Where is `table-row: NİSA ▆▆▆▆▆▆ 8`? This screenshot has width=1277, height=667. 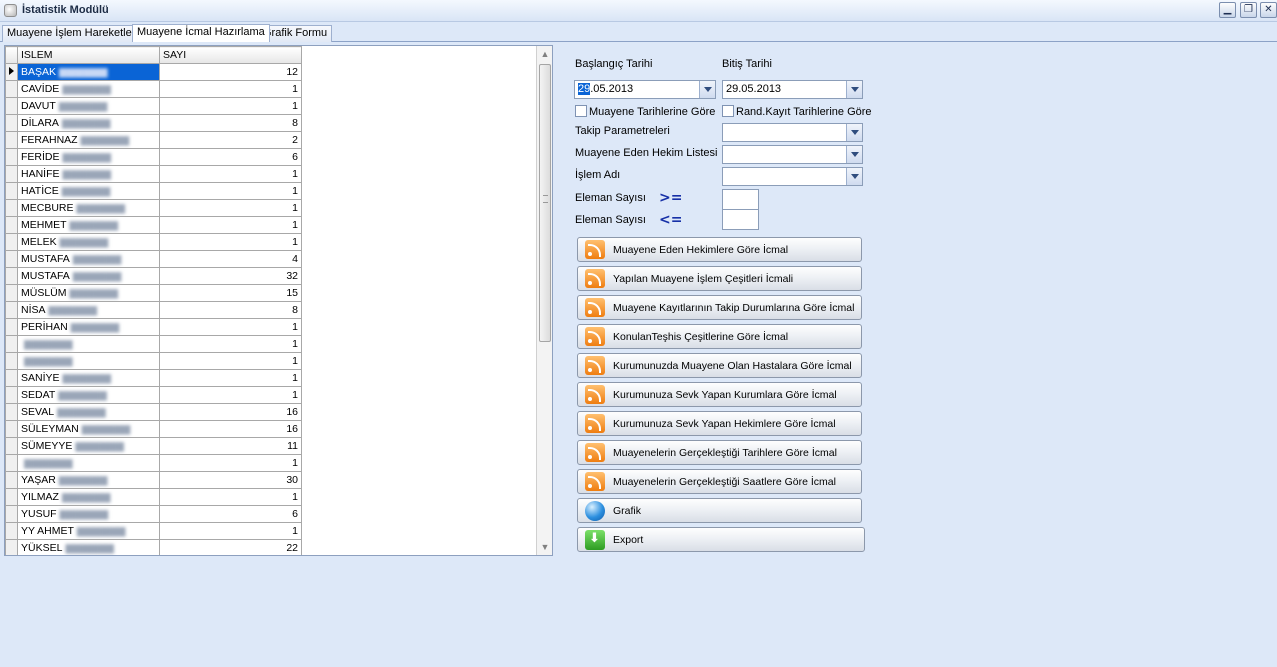 table-row: NİSA ▆▆▆▆▆▆ 8 is located at coordinates (153, 310).